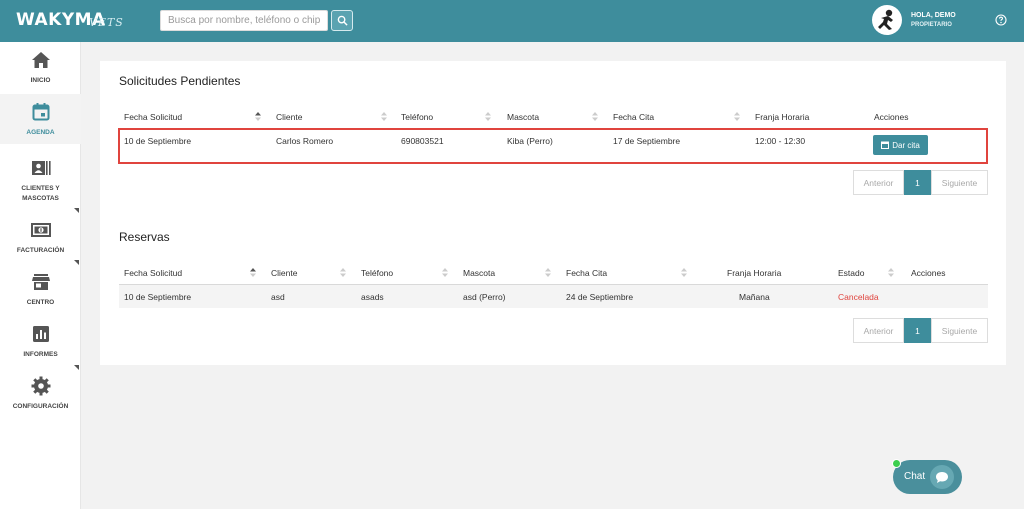  I want to click on cell-telefono: 690803521, so click(422, 141).